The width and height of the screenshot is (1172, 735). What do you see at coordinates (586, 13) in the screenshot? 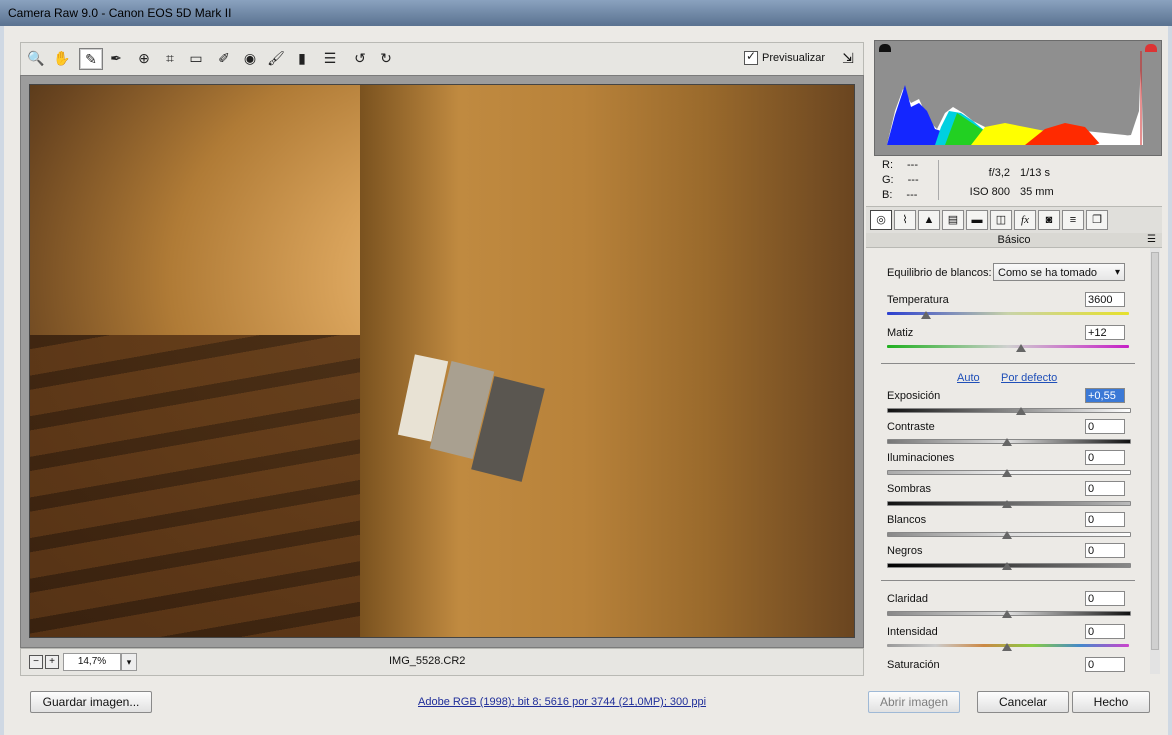
I see `title-bar: Camera Raw 9.0 - Canon EOS 5D Mark II` at bounding box center [586, 13].